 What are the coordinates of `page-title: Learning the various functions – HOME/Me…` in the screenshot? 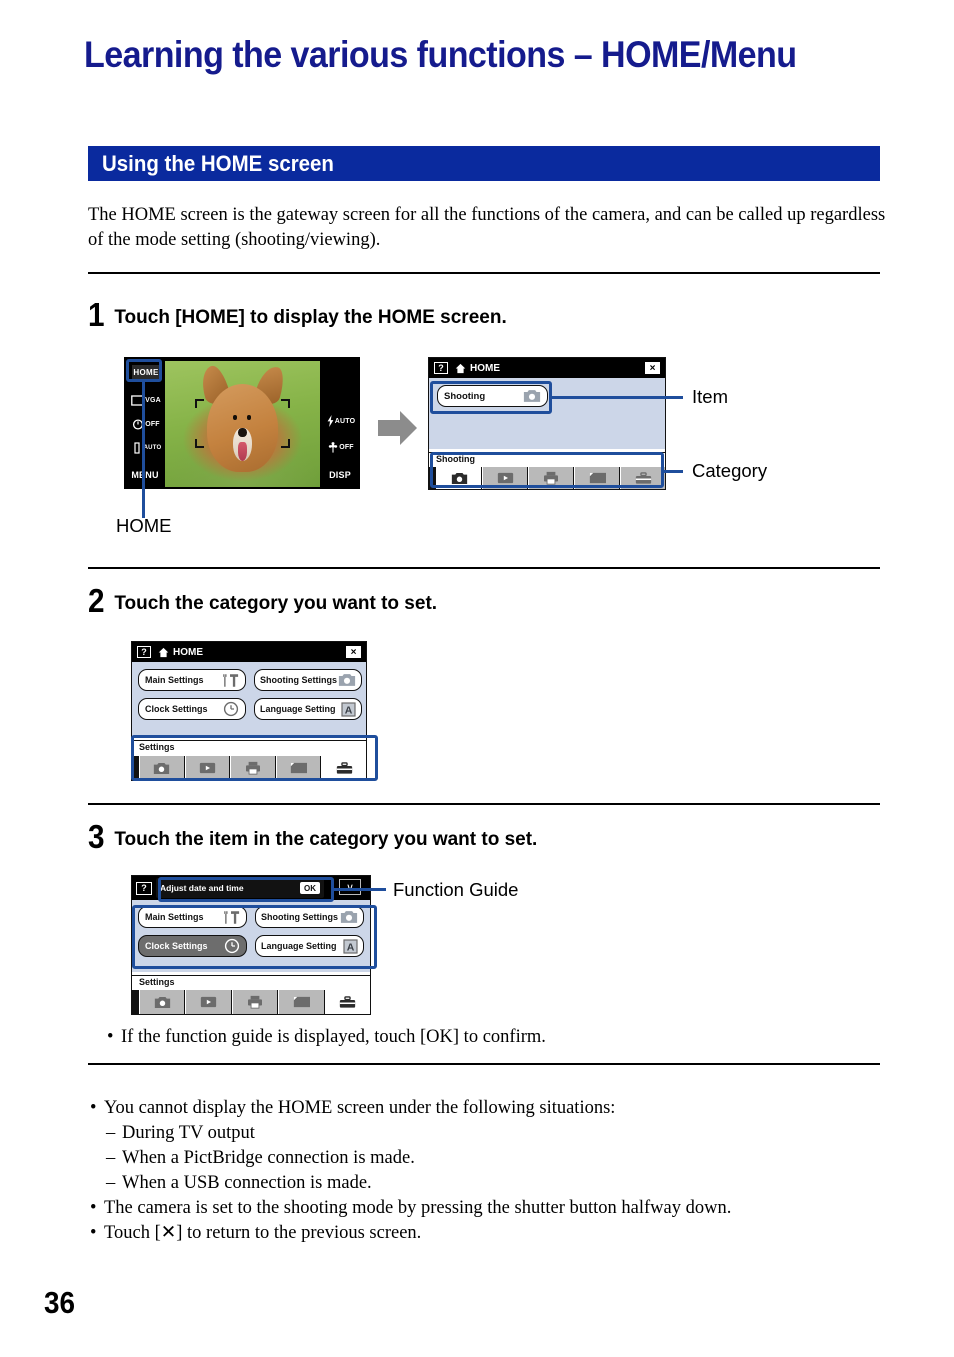 It's located at (440, 54).